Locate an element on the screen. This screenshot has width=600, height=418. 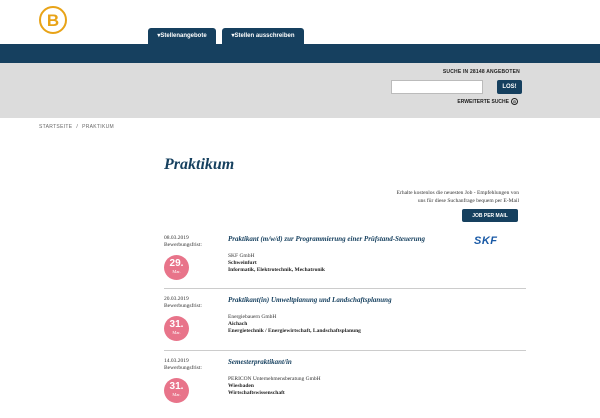
job-date: 08.03.2019 is located at coordinates (176, 238).